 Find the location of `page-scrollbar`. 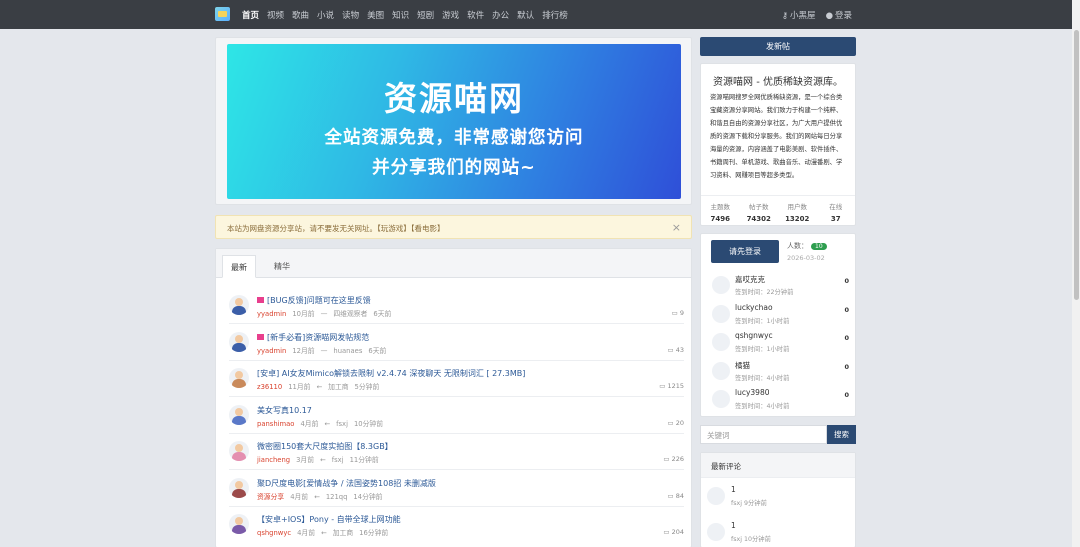

page-scrollbar is located at coordinates (1076, 273).